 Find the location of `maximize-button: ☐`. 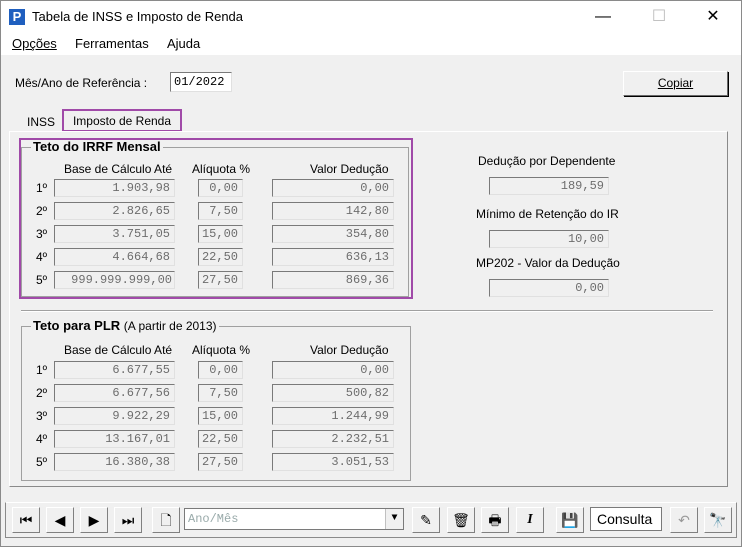

maximize-button: ☐ is located at coordinates (659, 17).